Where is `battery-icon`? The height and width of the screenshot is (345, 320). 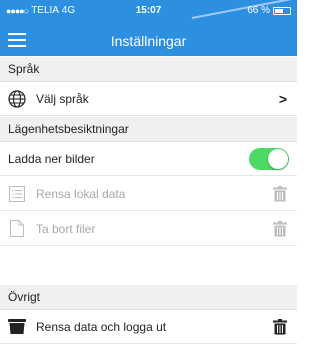
battery-icon is located at coordinates (282, 10).